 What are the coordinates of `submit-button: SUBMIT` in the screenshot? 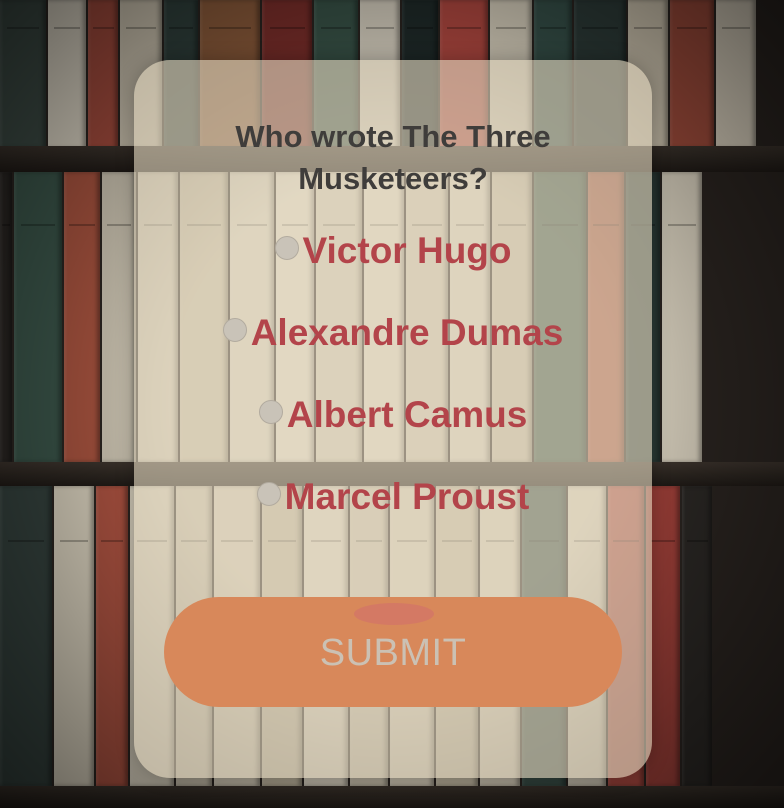 It's located at (393, 652).